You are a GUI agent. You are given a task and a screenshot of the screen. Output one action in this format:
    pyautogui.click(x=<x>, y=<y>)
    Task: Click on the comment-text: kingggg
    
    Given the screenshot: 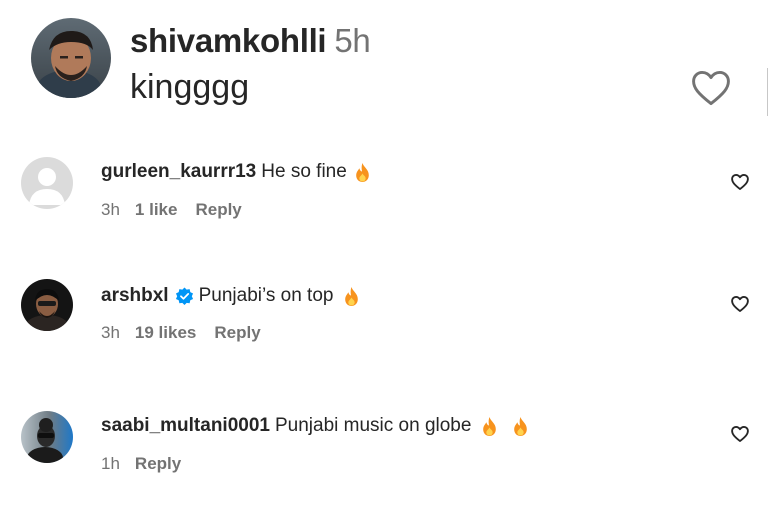 What is the action you would take?
    pyautogui.click(x=190, y=87)
    